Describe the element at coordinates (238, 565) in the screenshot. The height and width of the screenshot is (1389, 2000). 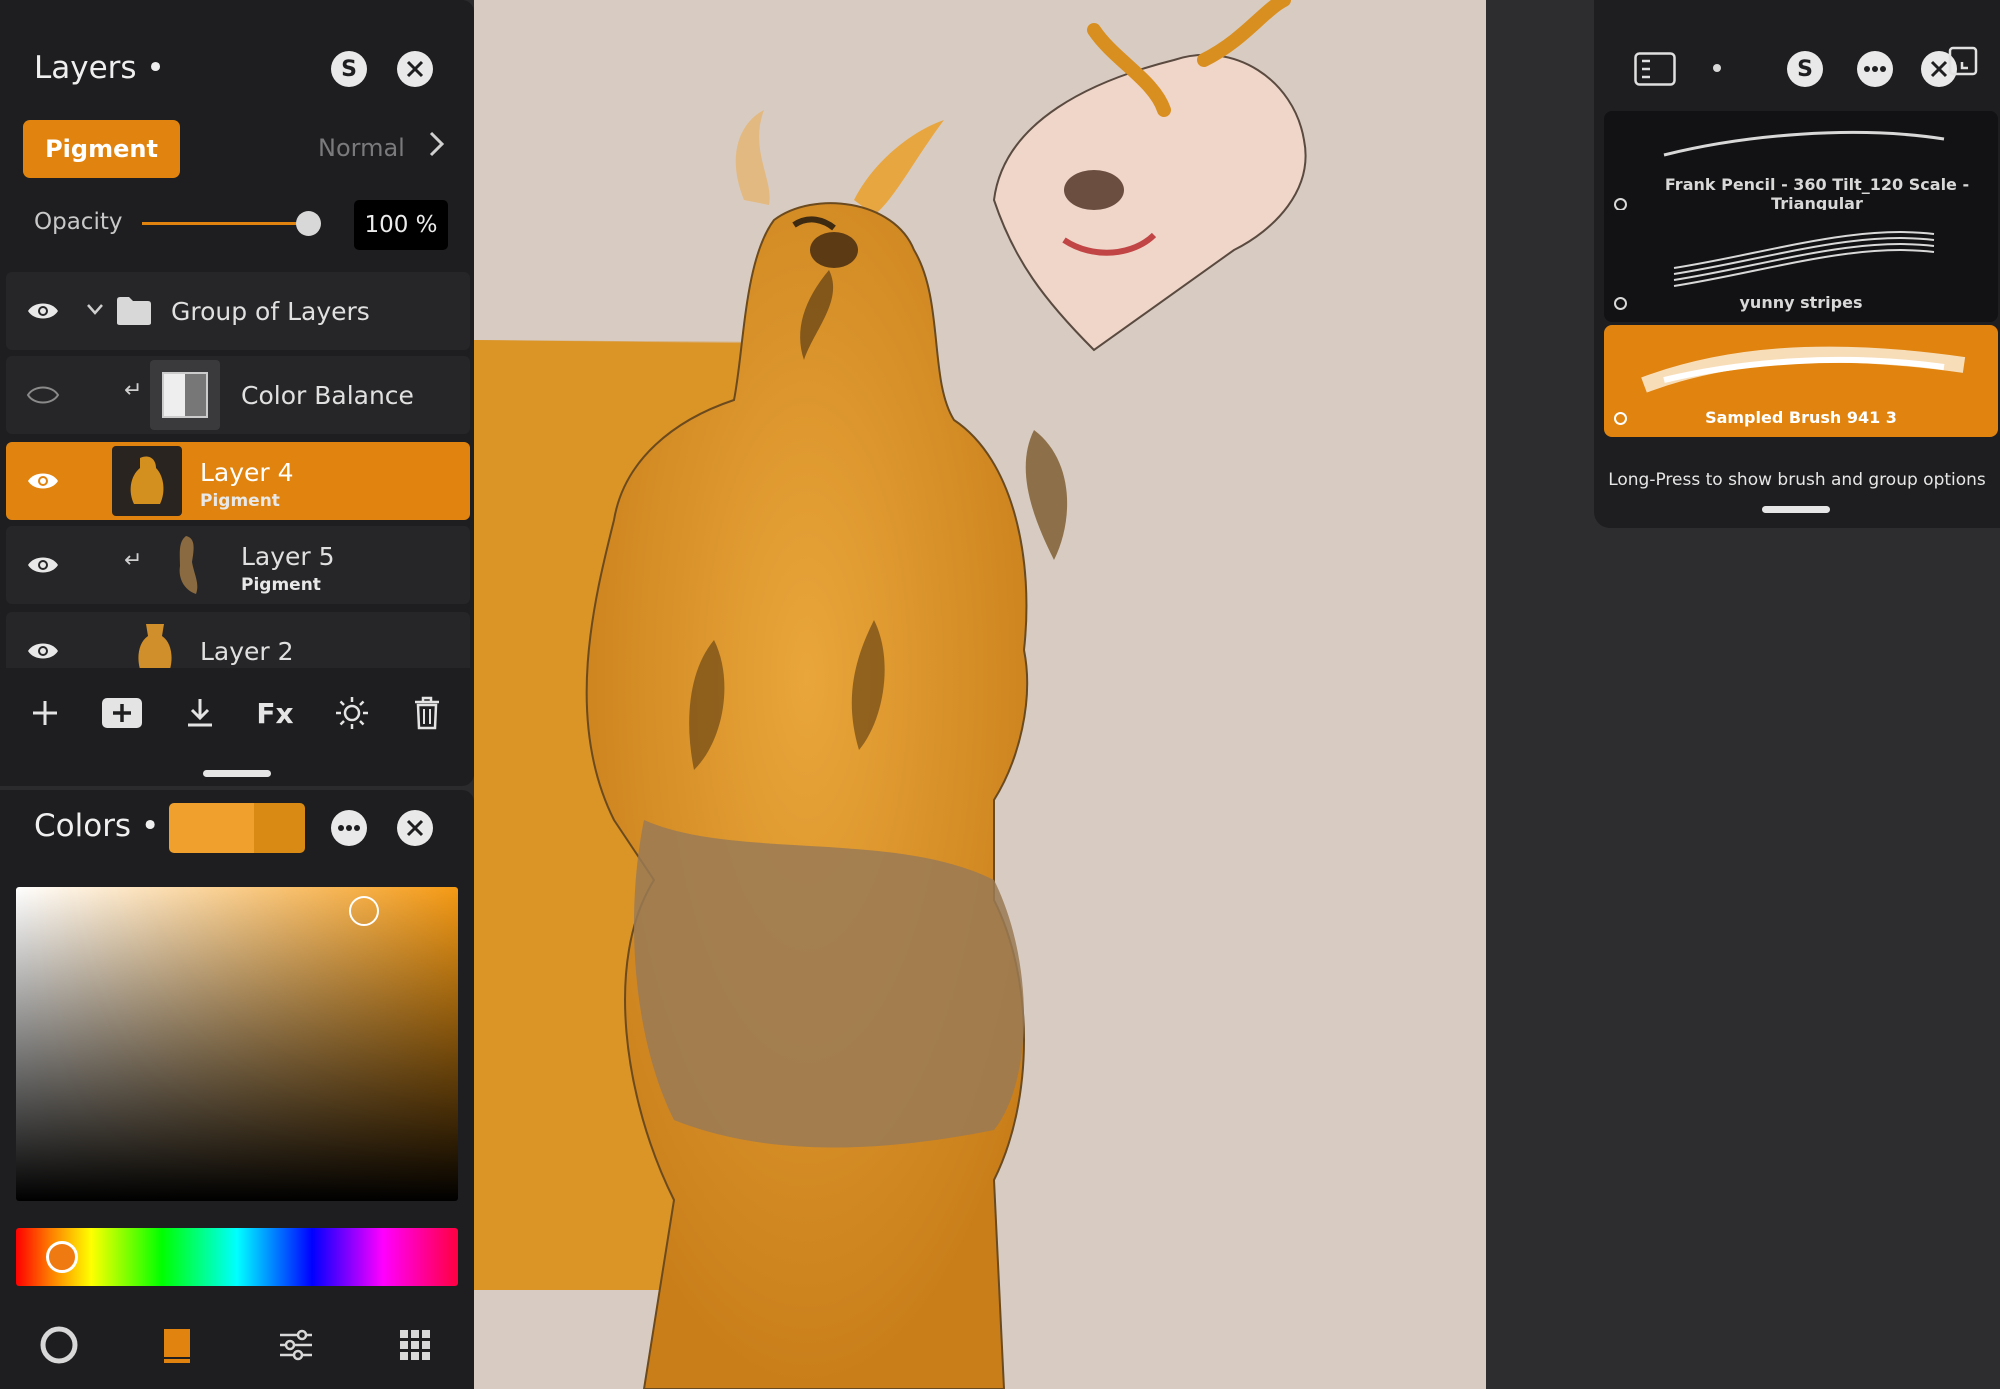
I see `layer-row-layer-5: ↵ Layer 5 Pigment` at that location.